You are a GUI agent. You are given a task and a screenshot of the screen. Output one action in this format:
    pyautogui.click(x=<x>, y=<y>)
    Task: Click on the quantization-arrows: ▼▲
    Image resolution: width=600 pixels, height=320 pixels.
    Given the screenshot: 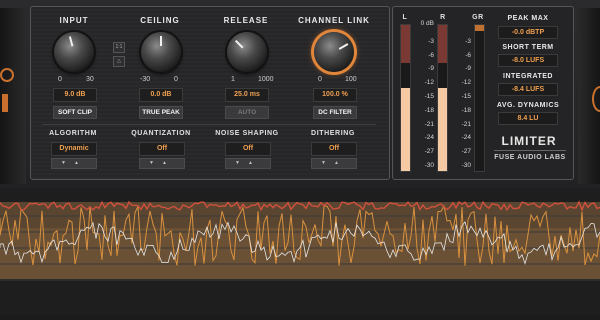 What is the action you would take?
    pyautogui.click(x=162, y=163)
    